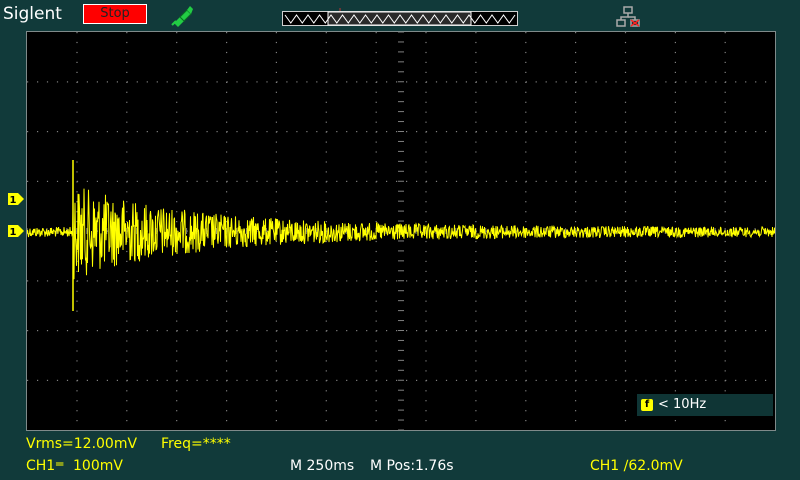 The height and width of the screenshot is (480, 800). What do you see at coordinates (636, 466) in the screenshot?
I see `trigger-status: CH1 ∕62.0mV` at bounding box center [636, 466].